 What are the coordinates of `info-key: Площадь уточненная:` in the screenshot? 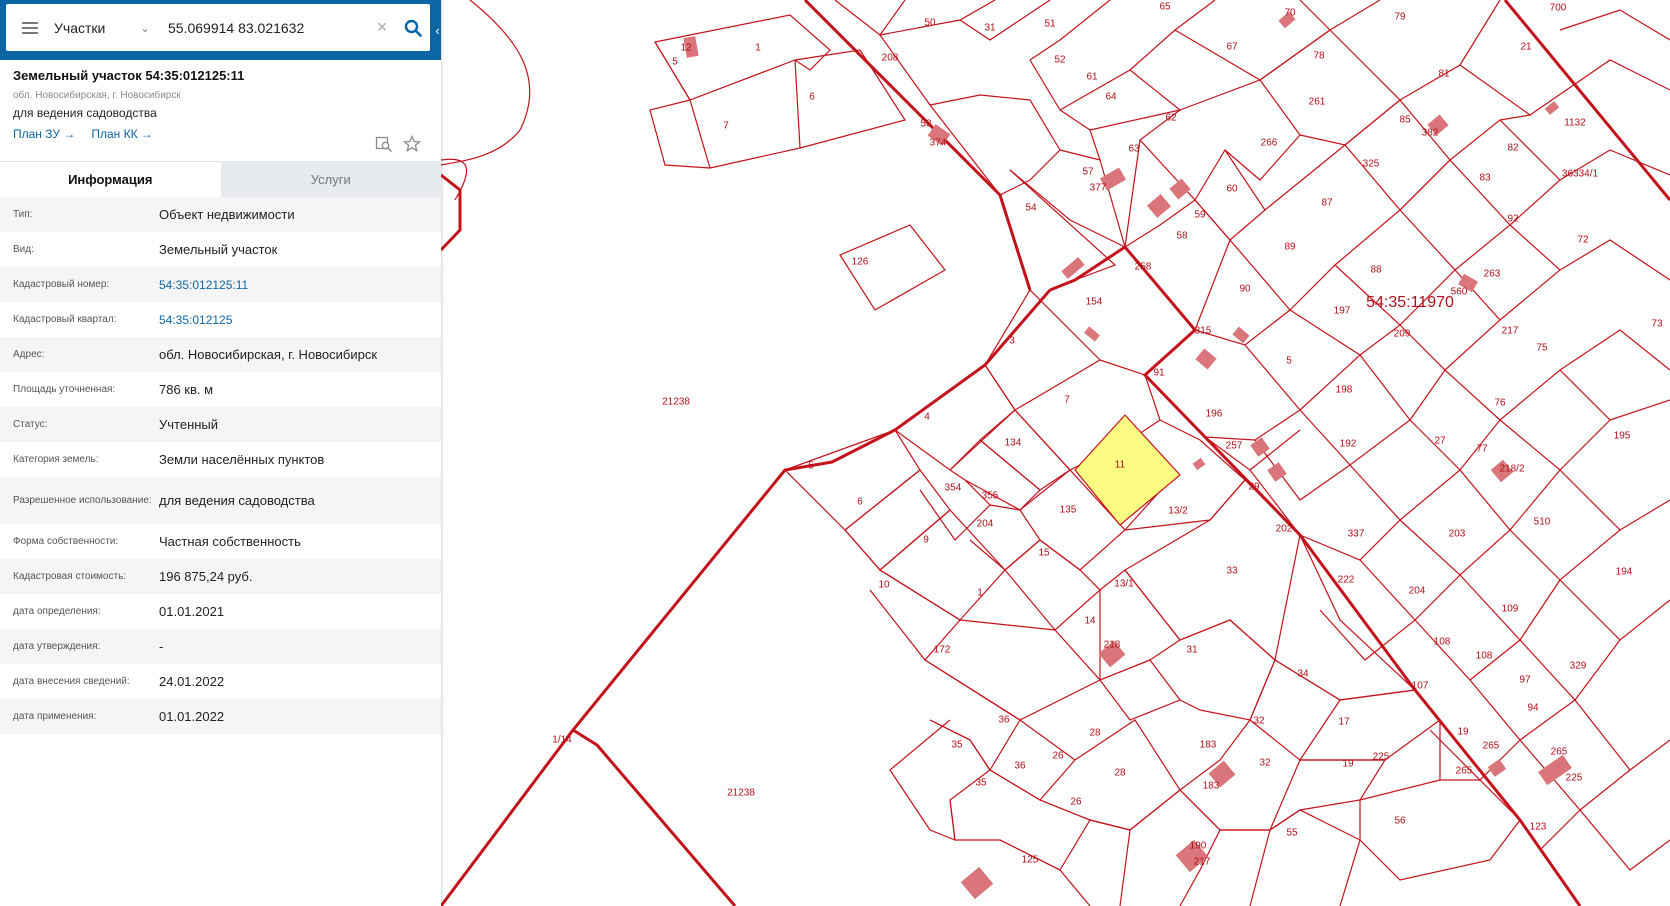 It's located at (64, 389).